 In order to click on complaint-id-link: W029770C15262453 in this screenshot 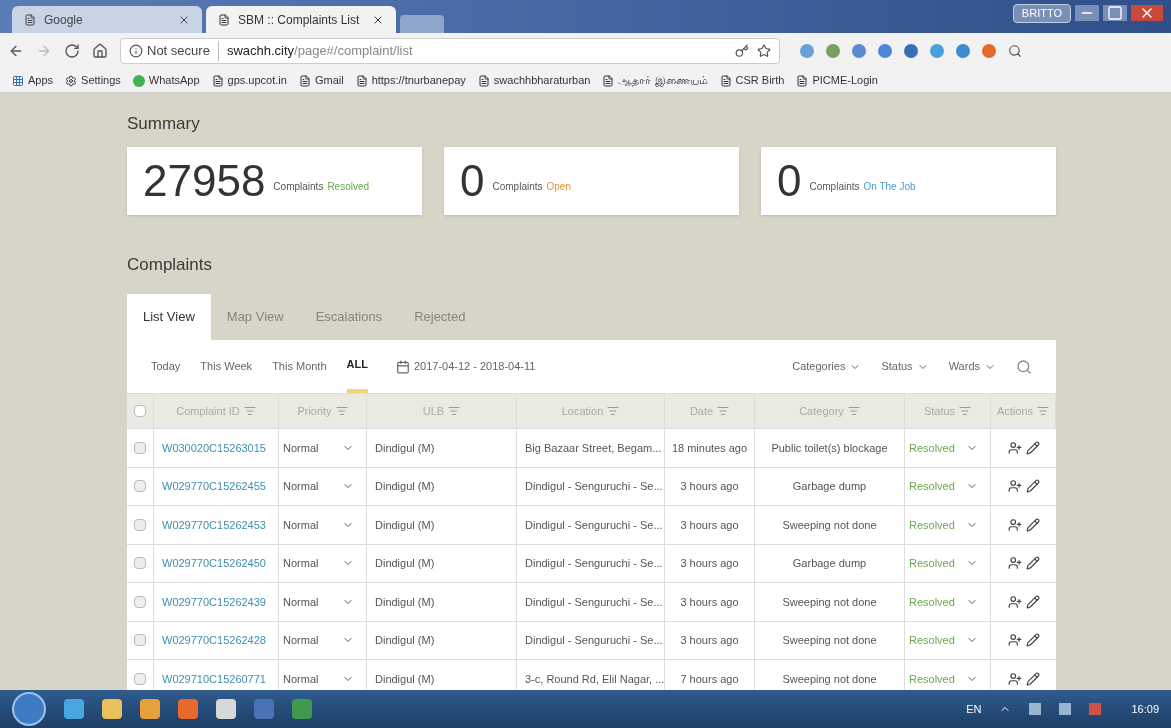, I will do `click(214, 524)`.